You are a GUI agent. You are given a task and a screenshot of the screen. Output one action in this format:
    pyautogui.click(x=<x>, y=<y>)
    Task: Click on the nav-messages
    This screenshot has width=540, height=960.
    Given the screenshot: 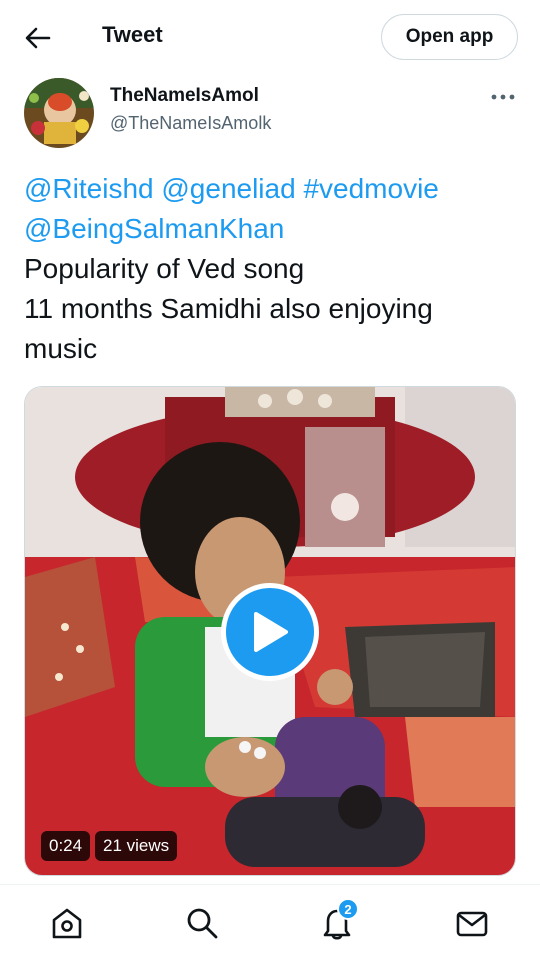 What is the action you would take?
    pyautogui.click(x=472, y=923)
    